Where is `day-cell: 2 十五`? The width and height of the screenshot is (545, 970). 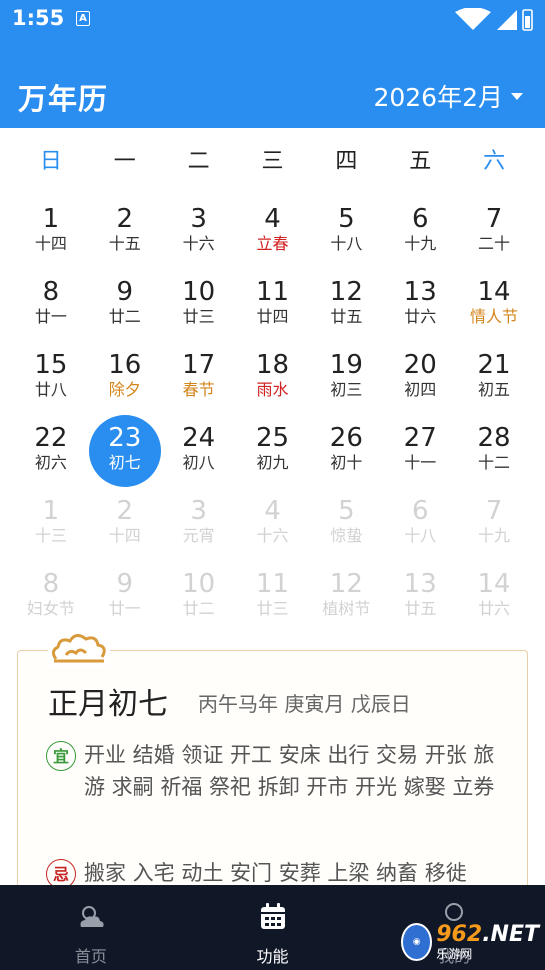 day-cell: 2 十五 is located at coordinates (125, 232).